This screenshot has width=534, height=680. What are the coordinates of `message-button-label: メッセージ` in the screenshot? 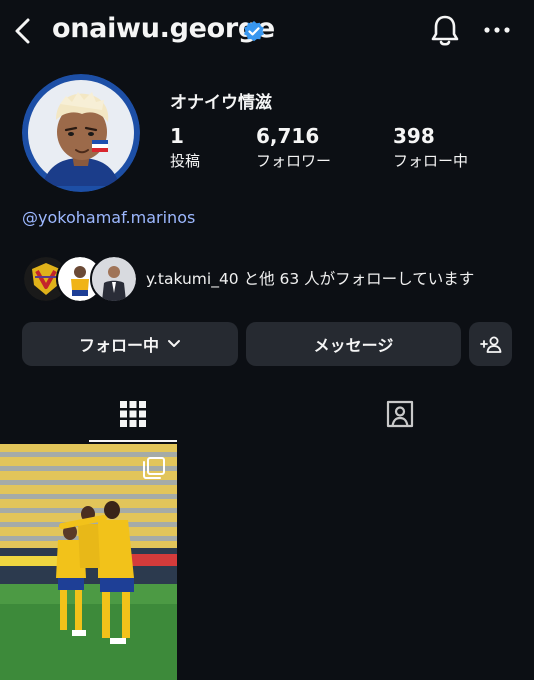 It's located at (353, 345).